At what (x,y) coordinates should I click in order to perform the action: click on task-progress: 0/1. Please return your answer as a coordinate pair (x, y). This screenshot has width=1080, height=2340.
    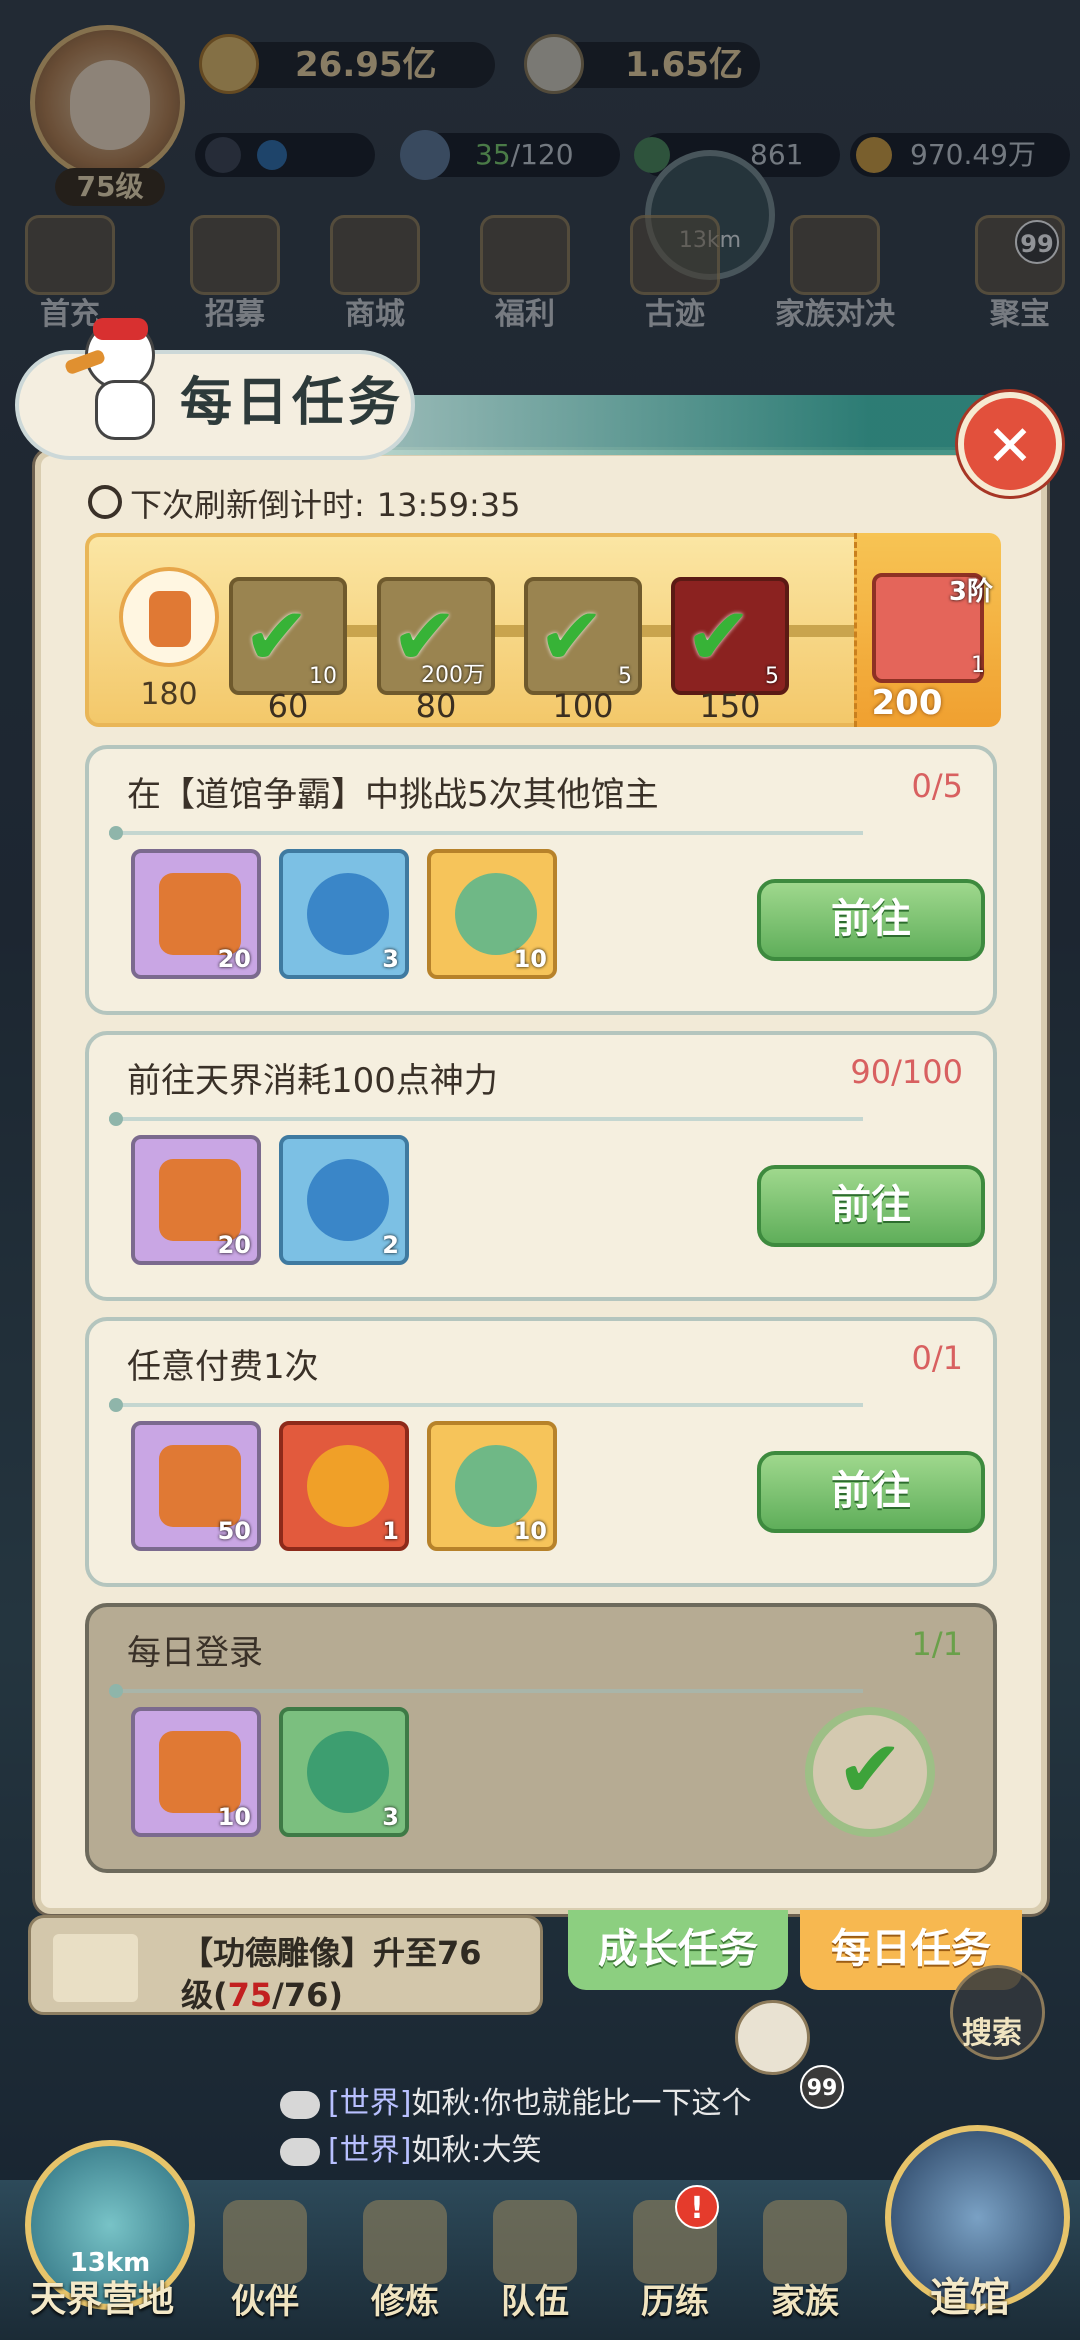
    Looking at the image, I should click on (937, 1358).